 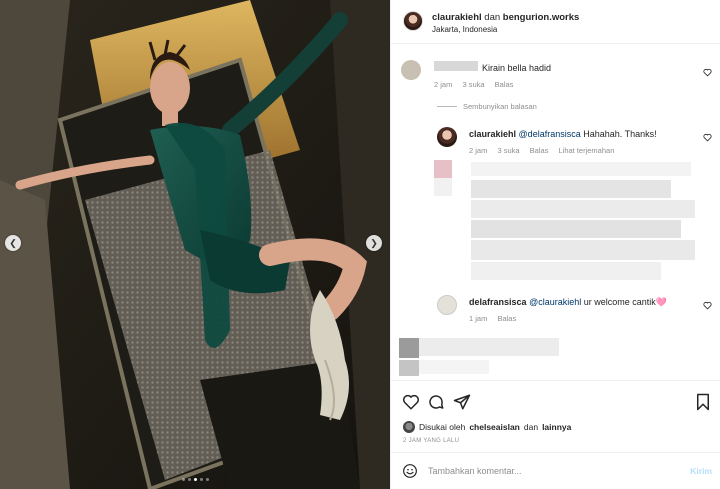 What do you see at coordinates (620, 134) in the screenshot?
I see `reply-text: Hahahah. Thanks!` at bounding box center [620, 134].